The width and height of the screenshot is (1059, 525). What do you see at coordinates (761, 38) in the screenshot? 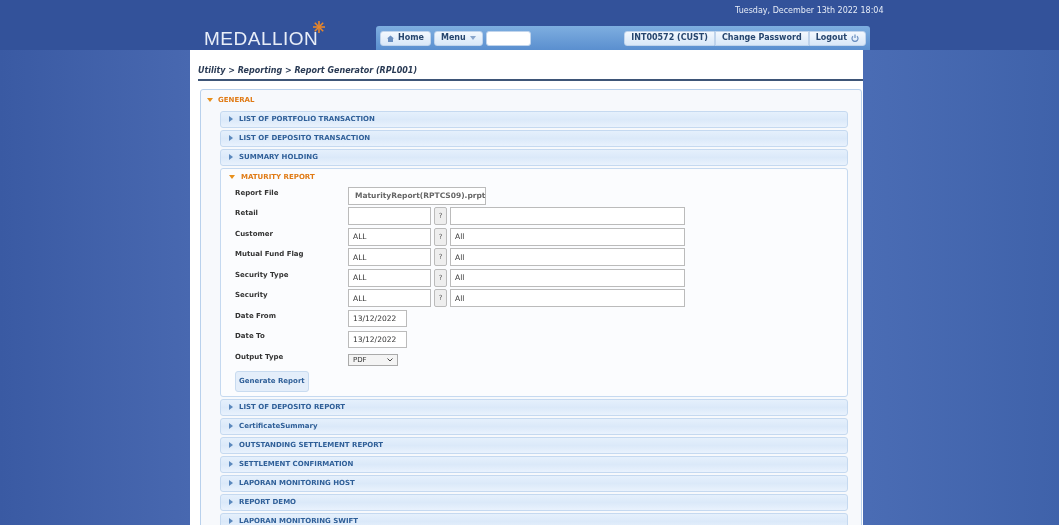
I see `nav-link-button: Change Password` at bounding box center [761, 38].